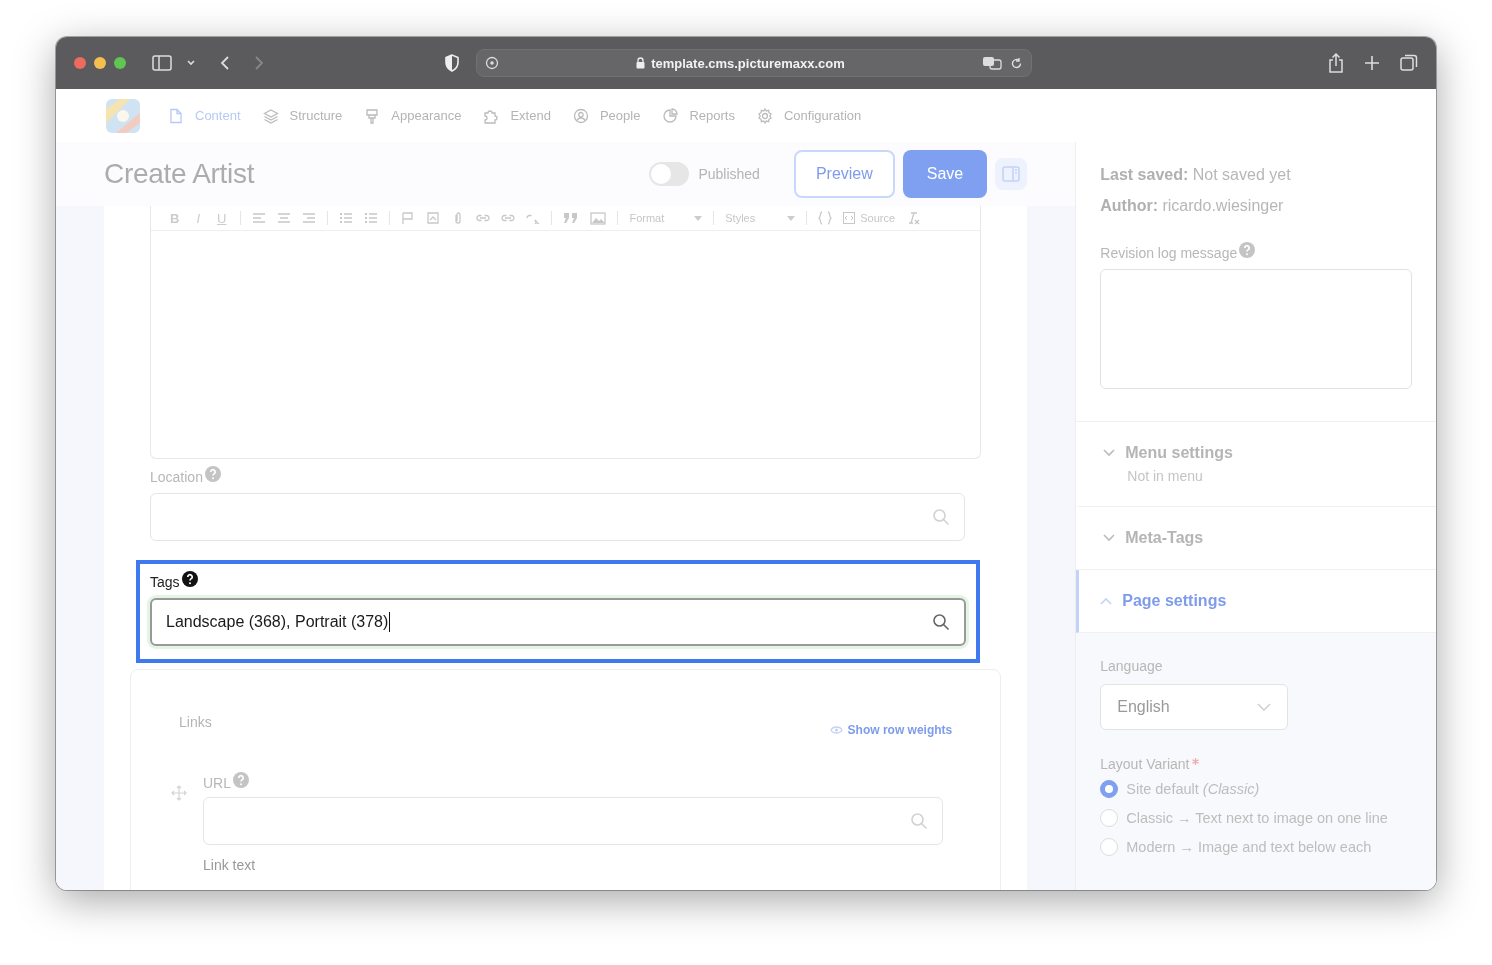 The height and width of the screenshot is (965, 1492). What do you see at coordinates (346, 218) in the screenshot?
I see `bullet-list-icon` at bounding box center [346, 218].